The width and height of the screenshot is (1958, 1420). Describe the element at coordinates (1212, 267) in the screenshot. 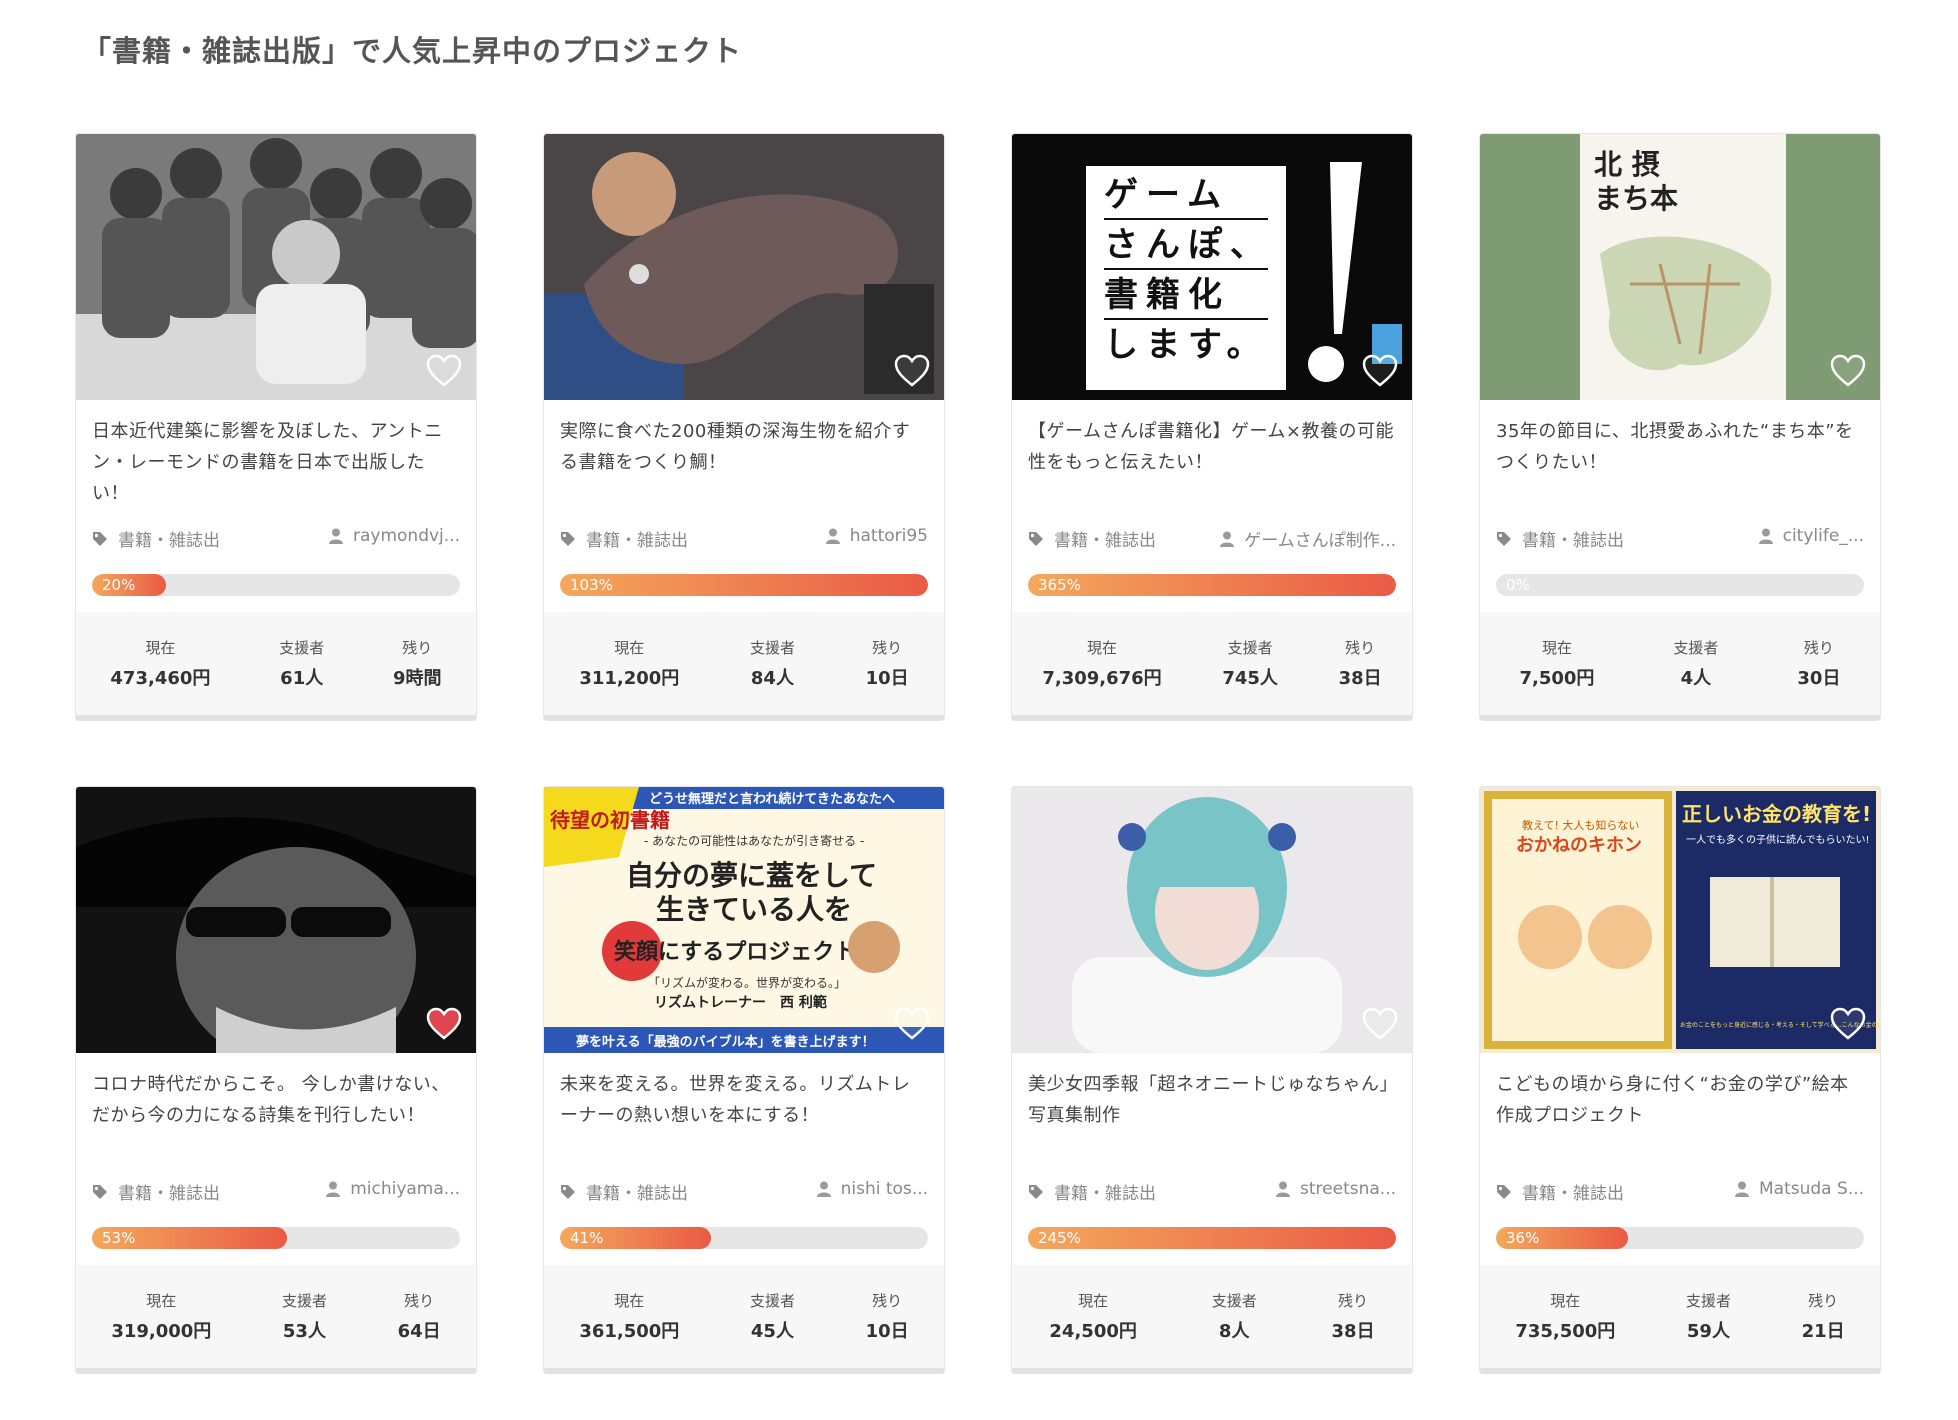

I see `project-thumbnail: ゲーム さんぽ、 書籍化 します。` at that location.